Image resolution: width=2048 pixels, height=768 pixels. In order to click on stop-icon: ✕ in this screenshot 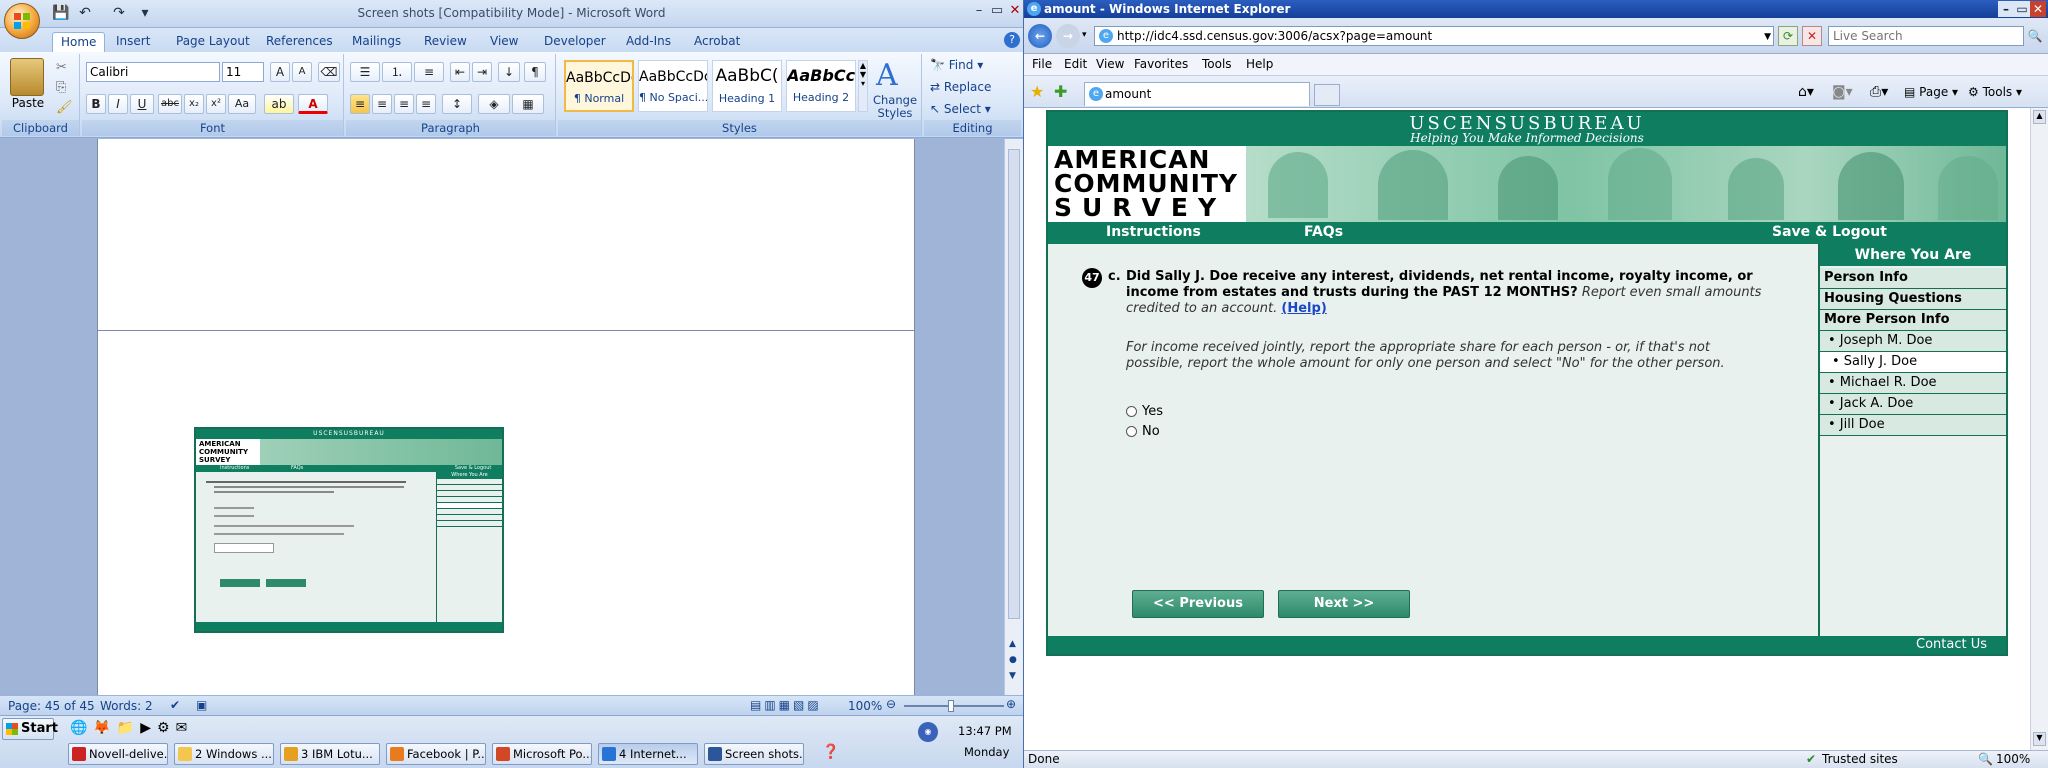, I will do `click(1812, 36)`.